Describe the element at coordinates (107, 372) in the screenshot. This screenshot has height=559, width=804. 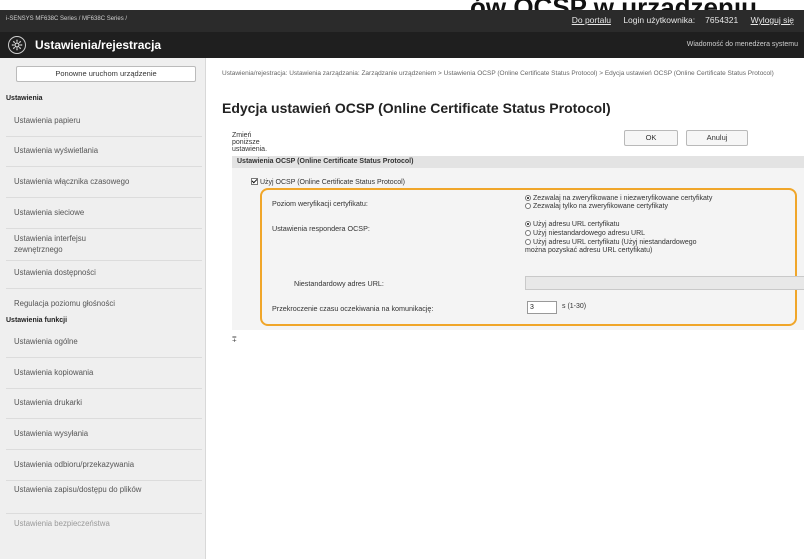
I see `sidebar-item-copy: Ustawienia kopiowania` at that location.